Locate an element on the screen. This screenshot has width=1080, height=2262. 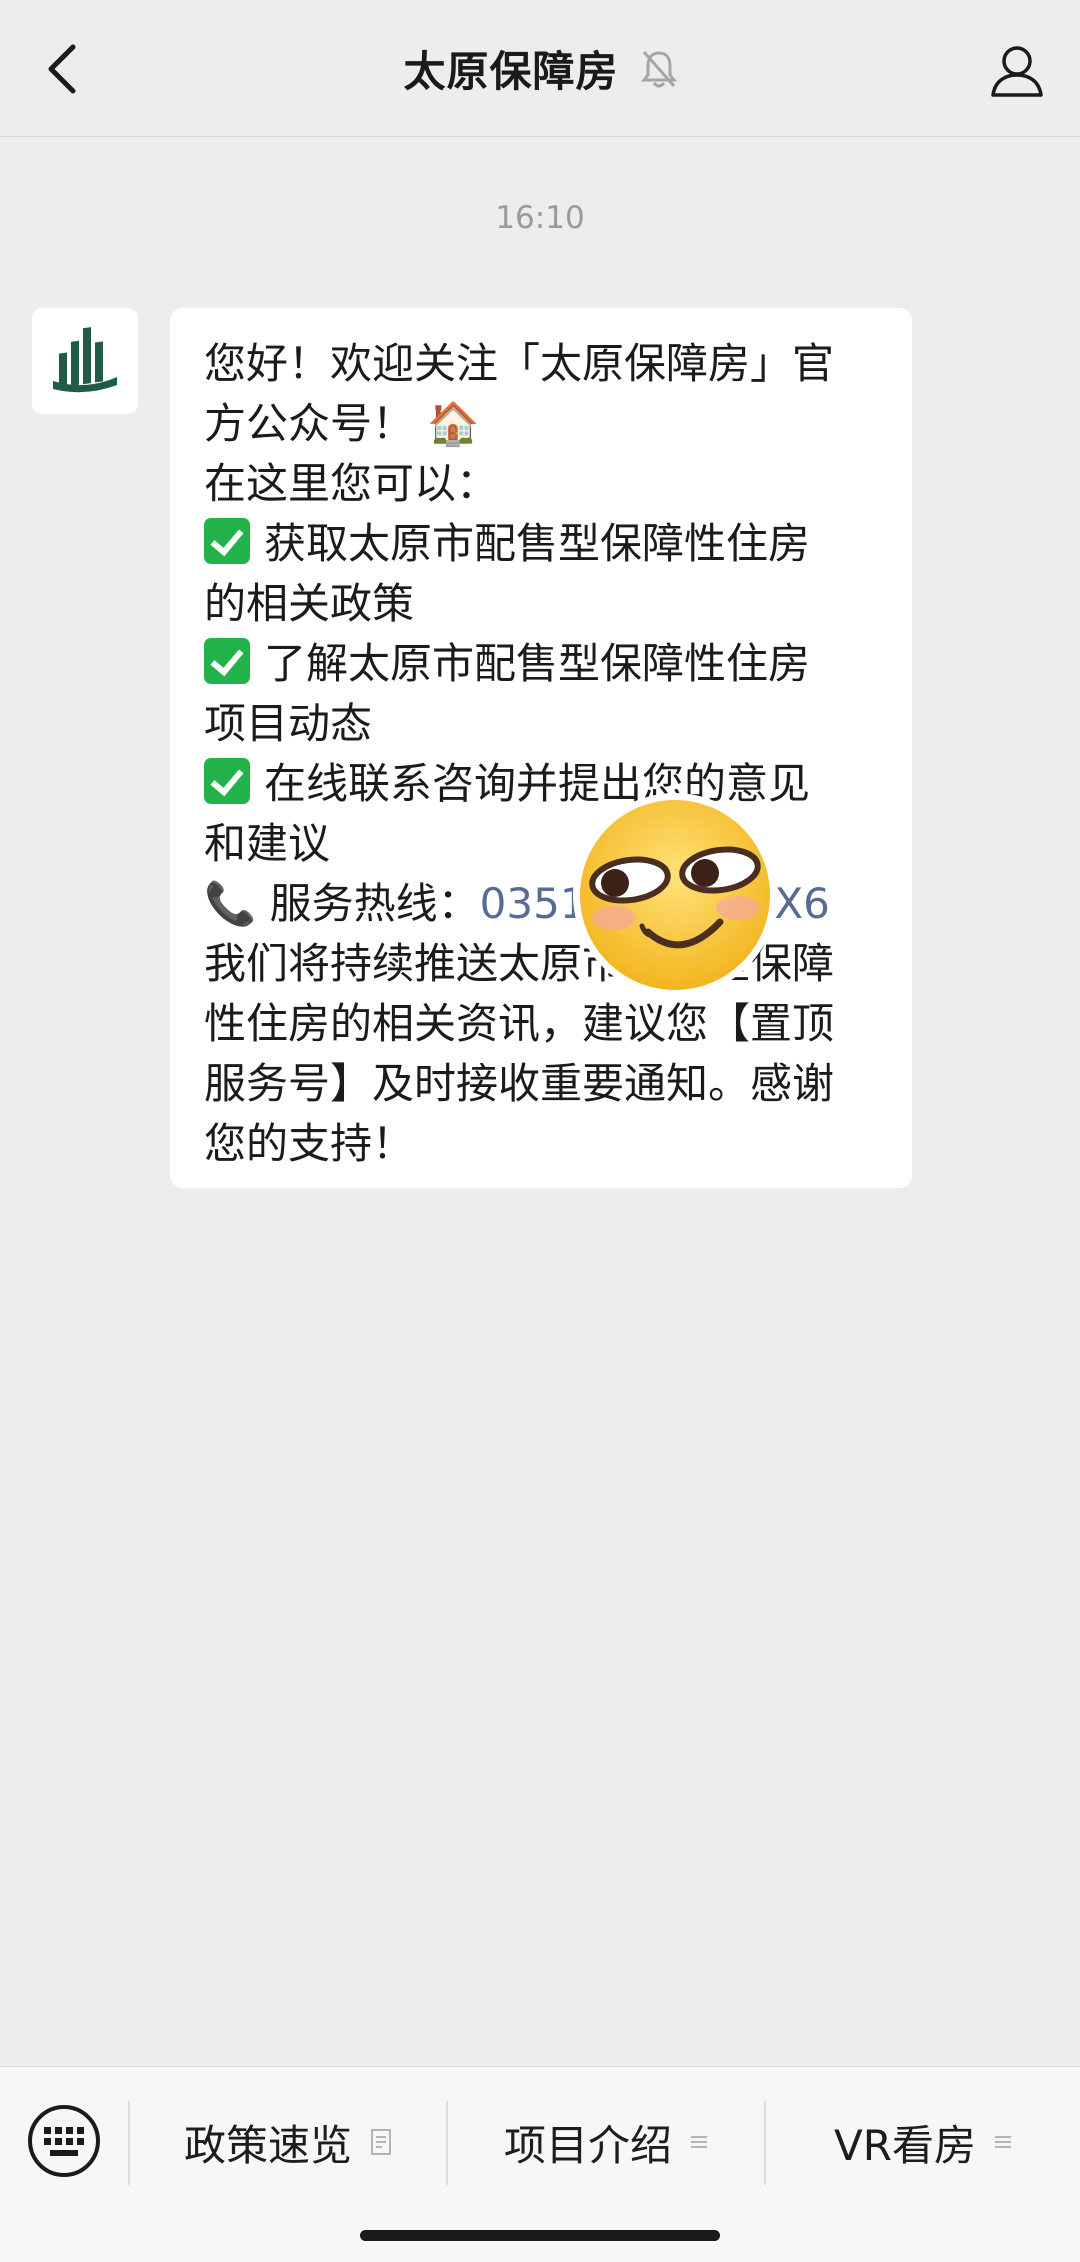
chevron-left-icon is located at coordinates (62, 69).